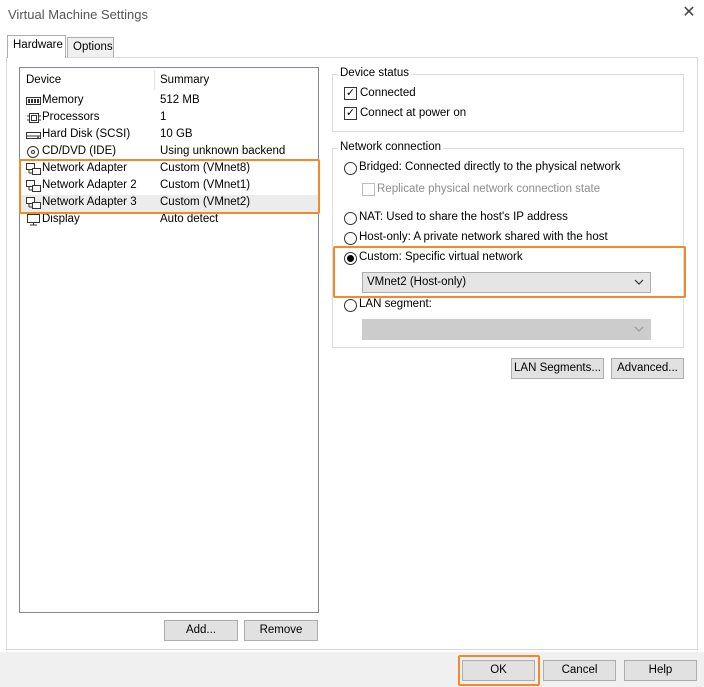  What do you see at coordinates (154, 80) in the screenshot?
I see `column-separator` at bounding box center [154, 80].